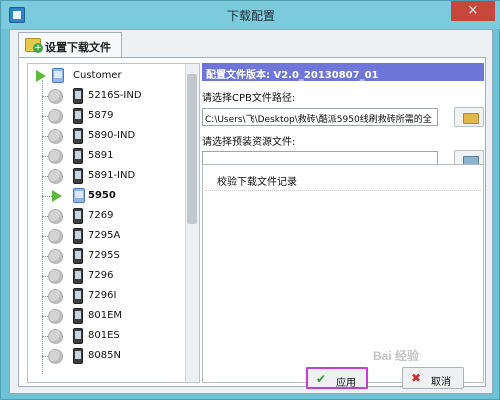  I want to click on tree-item: 5216S-IND, so click(107, 96).